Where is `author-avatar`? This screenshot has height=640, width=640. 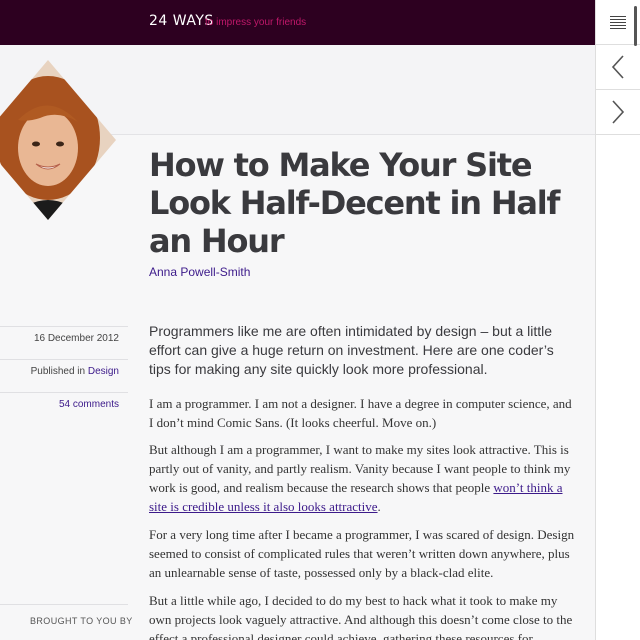
author-avatar is located at coordinates (58, 140).